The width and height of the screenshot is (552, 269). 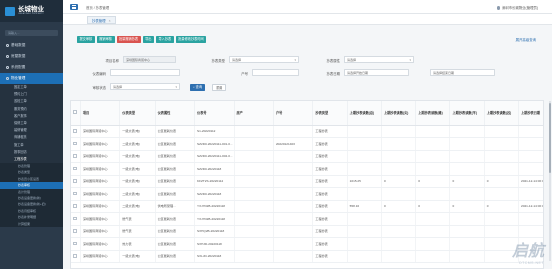 What do you see at coordinates (149, 59) in the screenshot?
I see `project-field: 深圳国际商贸中心` at bounding box center [149, 59].